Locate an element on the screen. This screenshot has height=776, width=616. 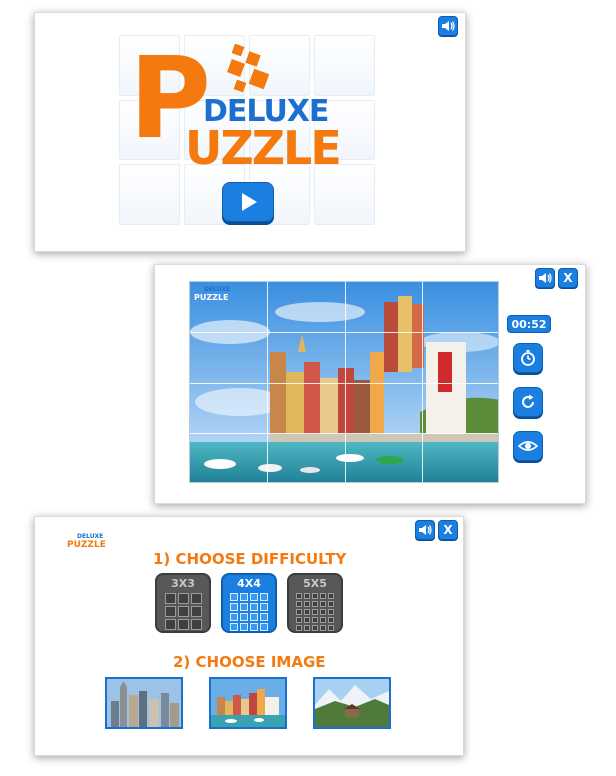
restart-icon is located at coordinates (528, 401).